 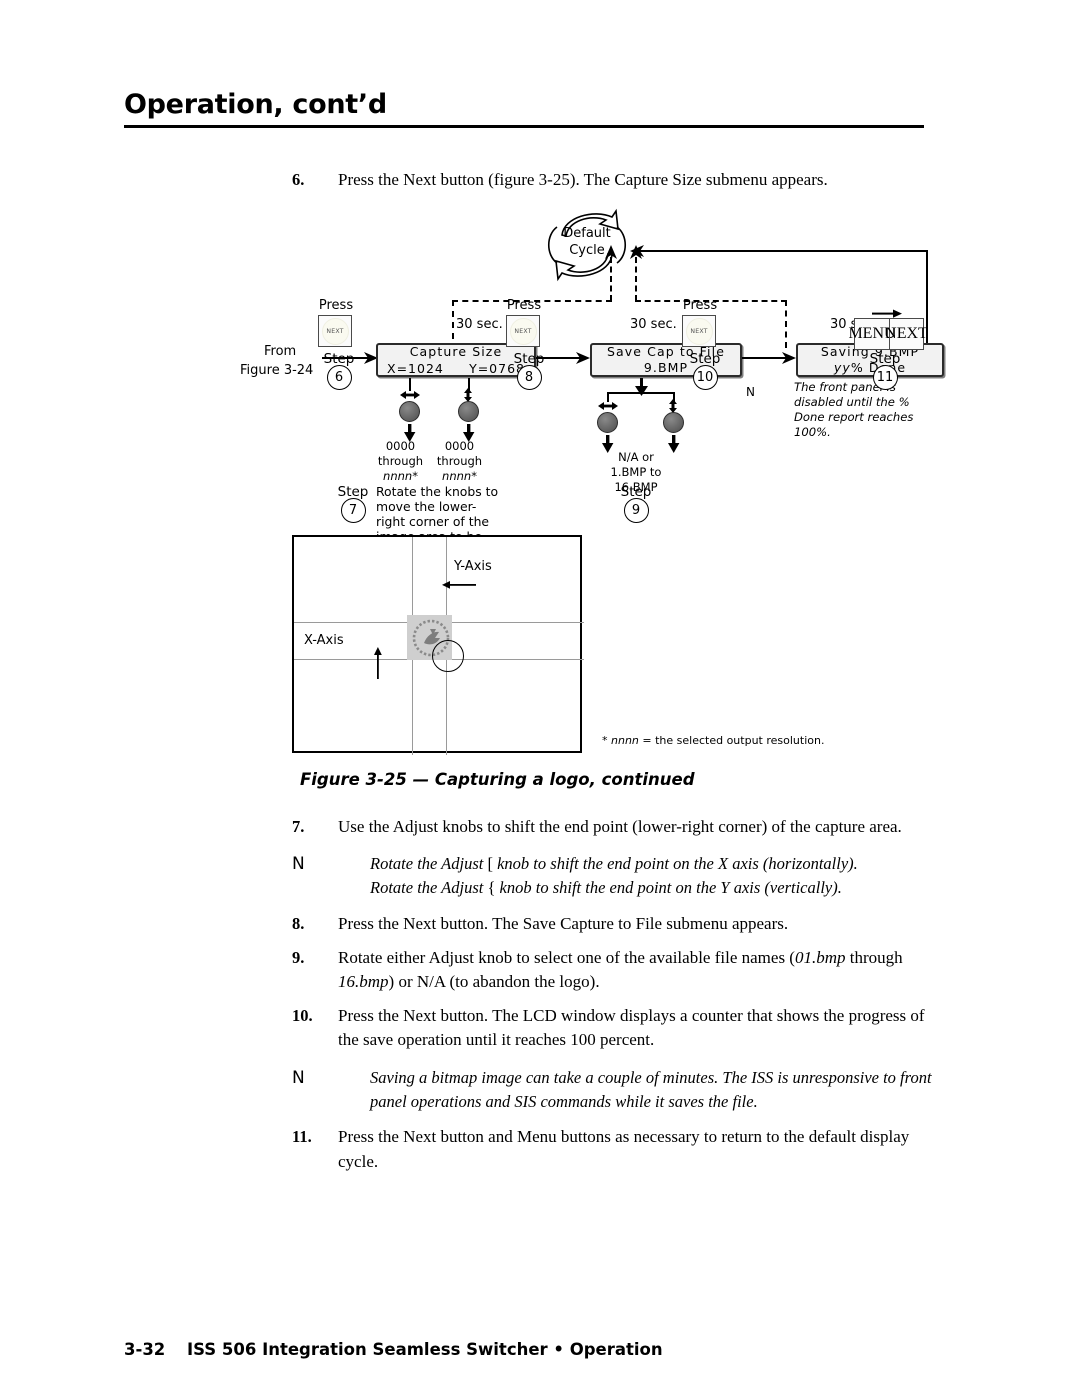 What do you see at coordinates (353, 492) in the screenshot?
I see `step-marker-7-label: Step` at bounding box center [353, 492].